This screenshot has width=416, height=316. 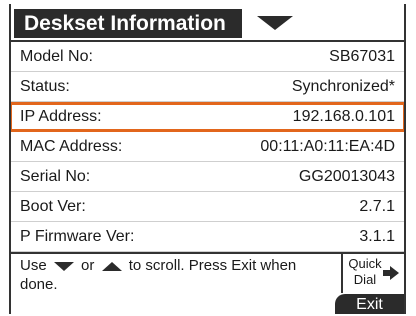 What do you see at coordinates (207, 237) in the screenshot?
I see `list-item-firmware-ver: P Firmware Ver: 3.1.1` at bounding box center [207, 237].